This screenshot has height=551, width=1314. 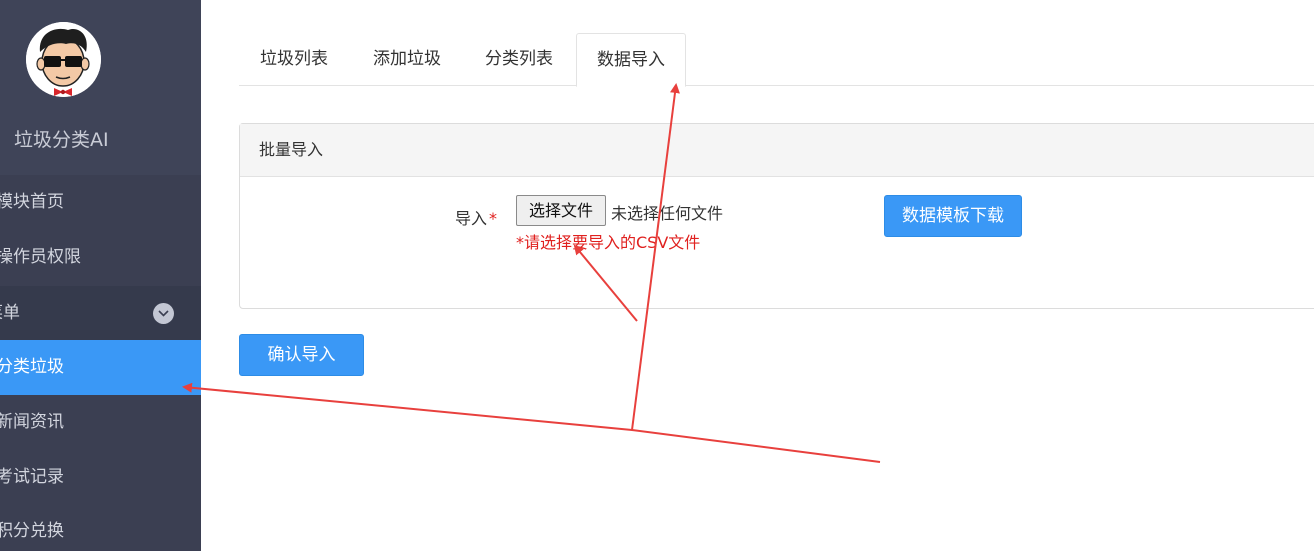 I want to click on csv-hint: *请选择要导入的CSV文件, so click(x=608, y=242).